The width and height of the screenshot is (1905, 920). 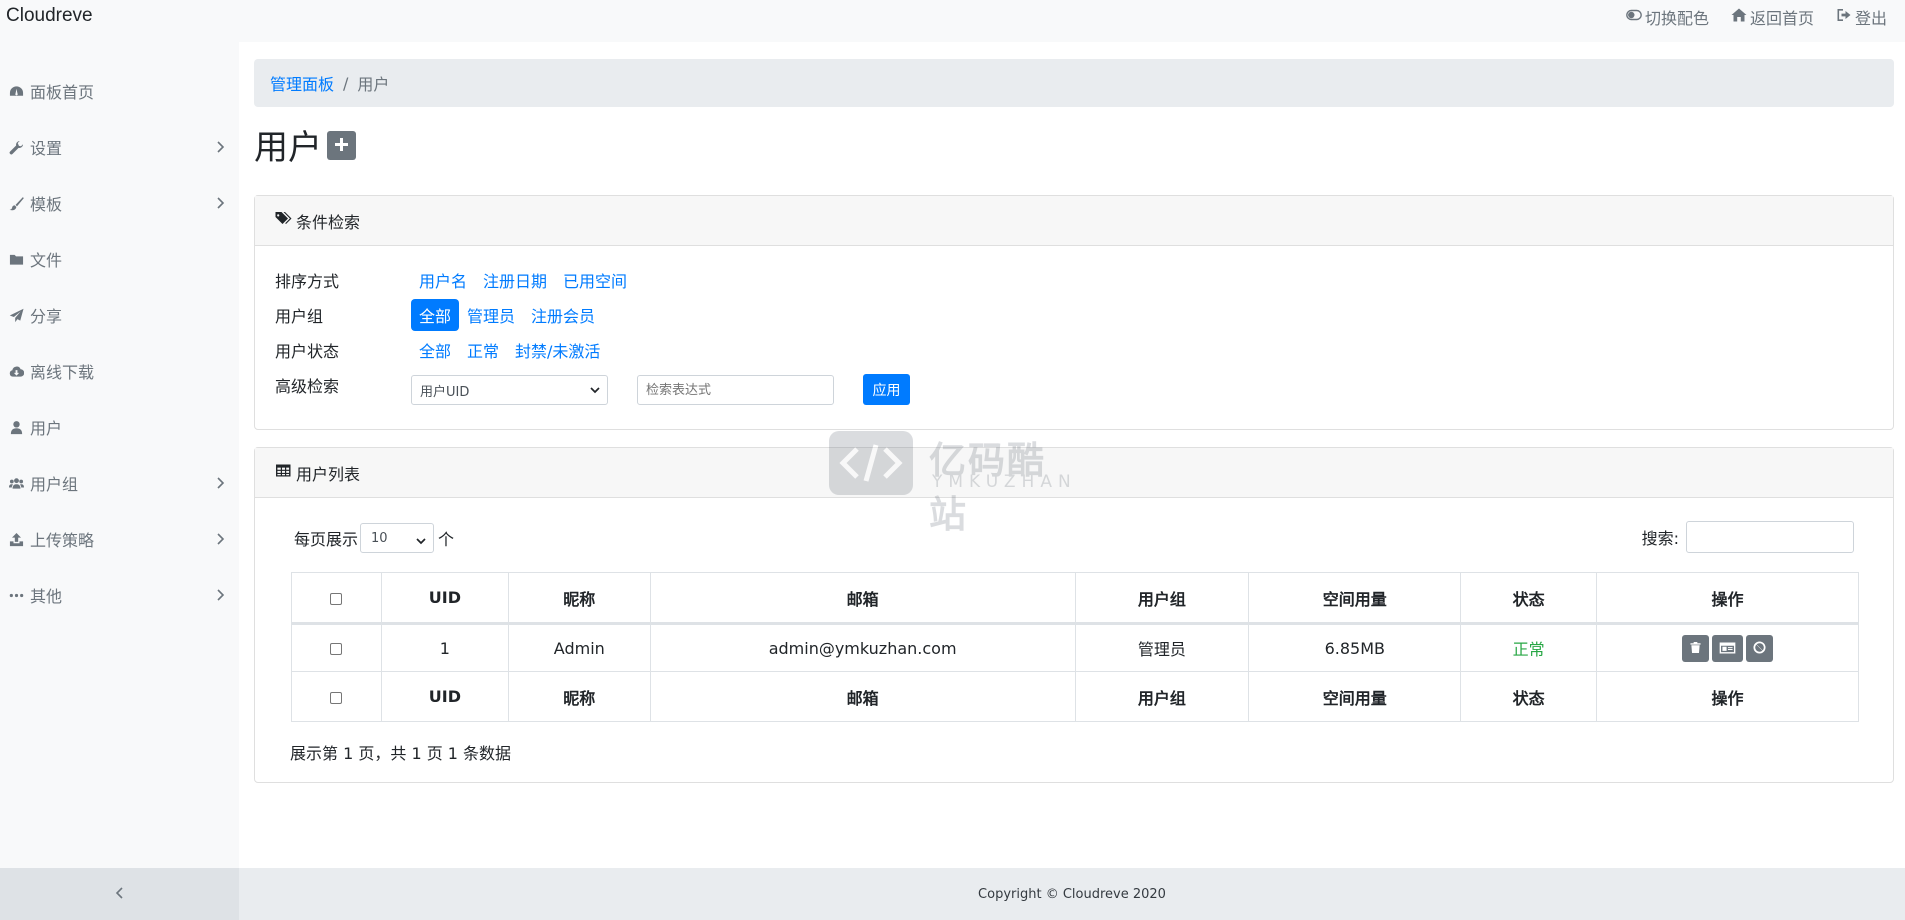 What do you see at coordinates (1870, 18) in the screenshot?
I see `logout-label: 登出` at bounding box center [1870, 18].